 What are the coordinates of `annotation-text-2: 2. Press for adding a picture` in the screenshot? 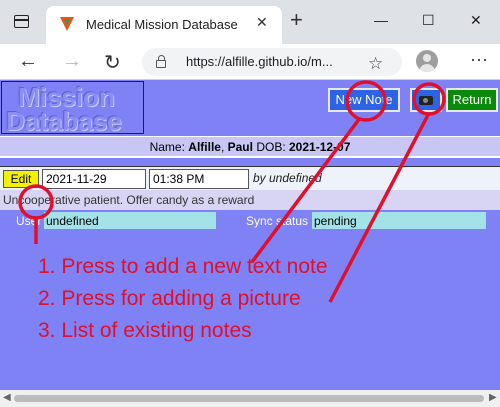 It's located at (169, 298).